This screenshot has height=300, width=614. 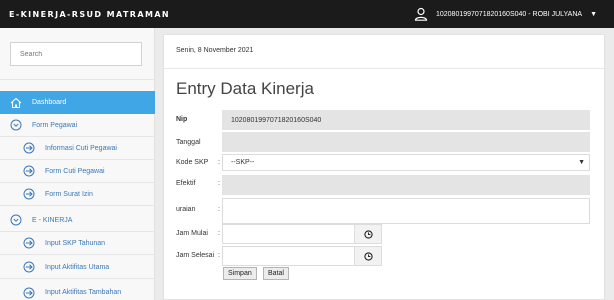 I want to click on jam-selesai-input, so click(x=302, y=256).